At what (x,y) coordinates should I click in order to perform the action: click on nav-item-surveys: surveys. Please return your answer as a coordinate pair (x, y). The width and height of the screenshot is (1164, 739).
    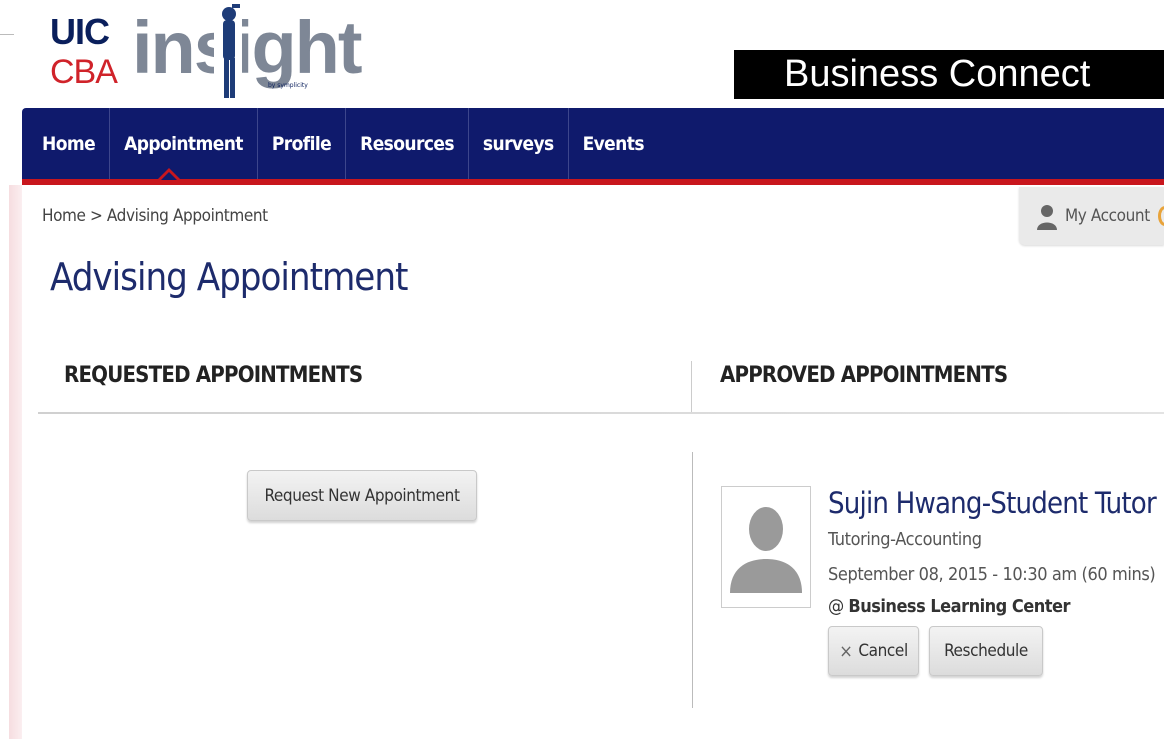
    Looking at the image, I should click on (519, 143).